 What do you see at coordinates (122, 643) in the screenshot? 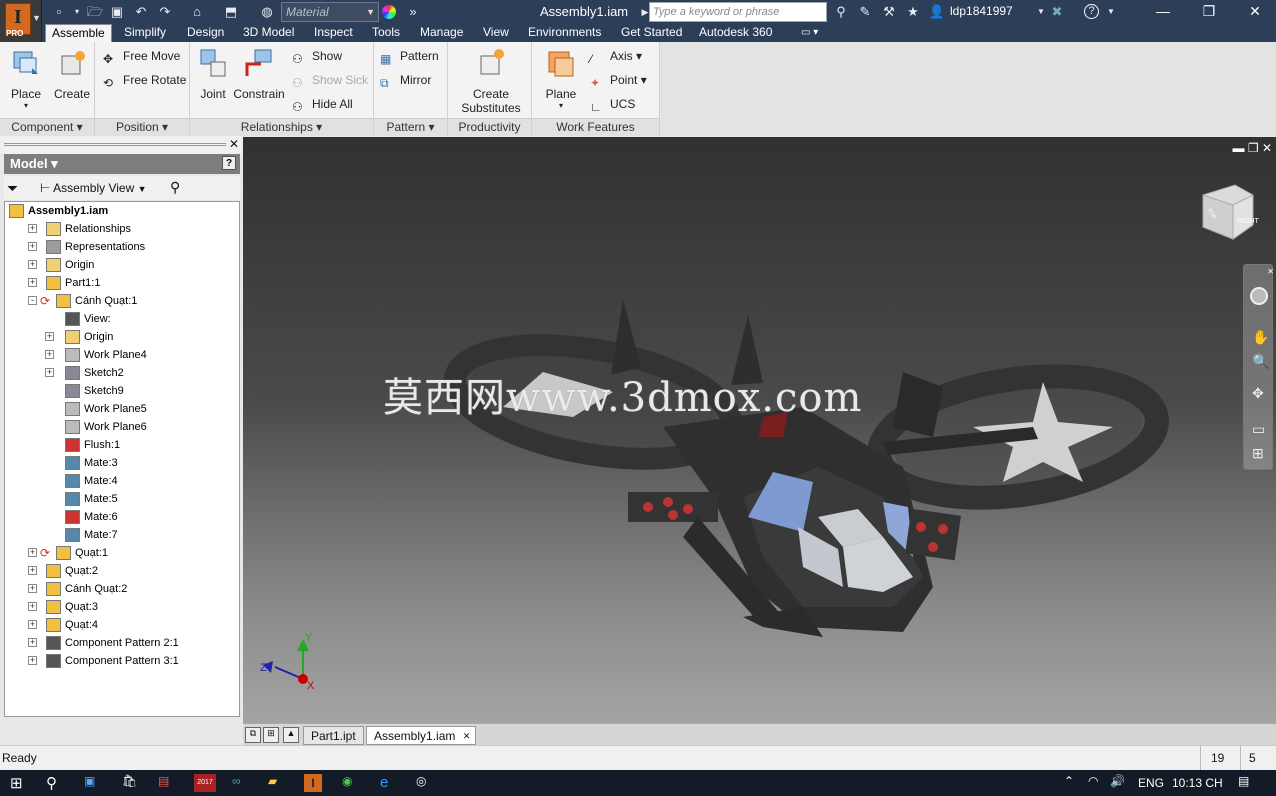
I see `tree-node: + Component Pattern 2:1` at bounding box center [122, 643].